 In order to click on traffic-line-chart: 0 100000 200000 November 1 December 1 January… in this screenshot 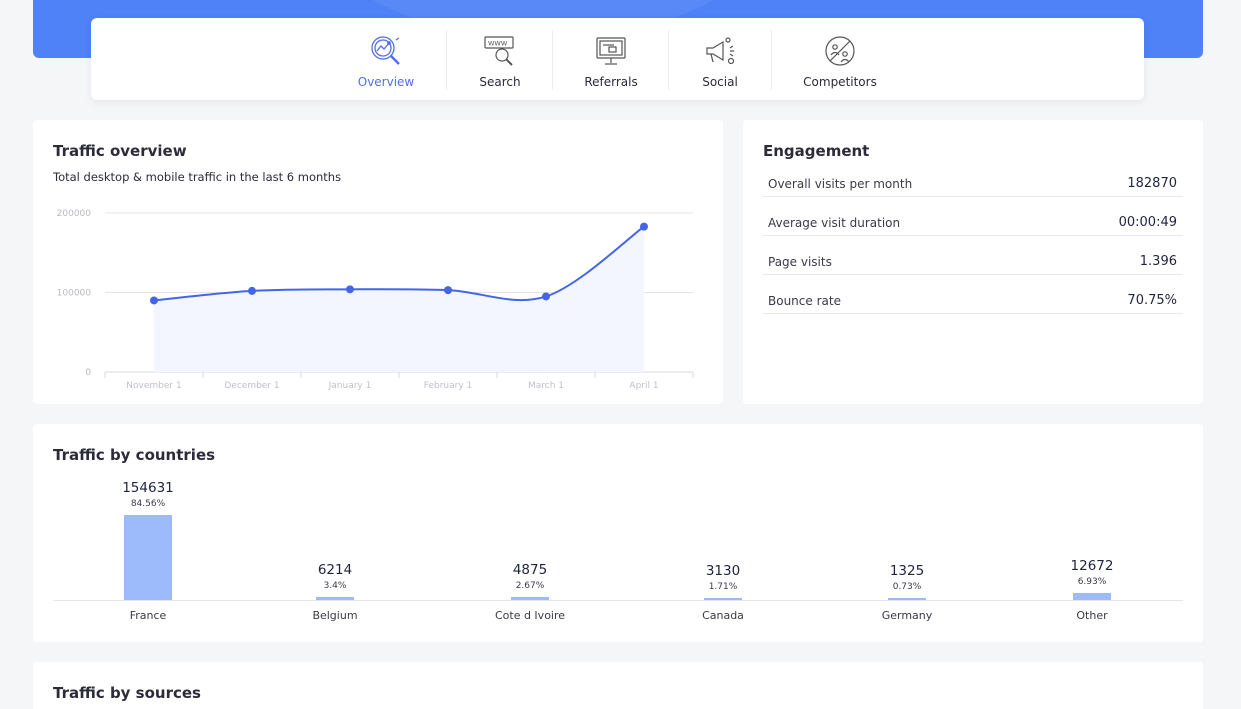, I will do `click(375, 300)`.